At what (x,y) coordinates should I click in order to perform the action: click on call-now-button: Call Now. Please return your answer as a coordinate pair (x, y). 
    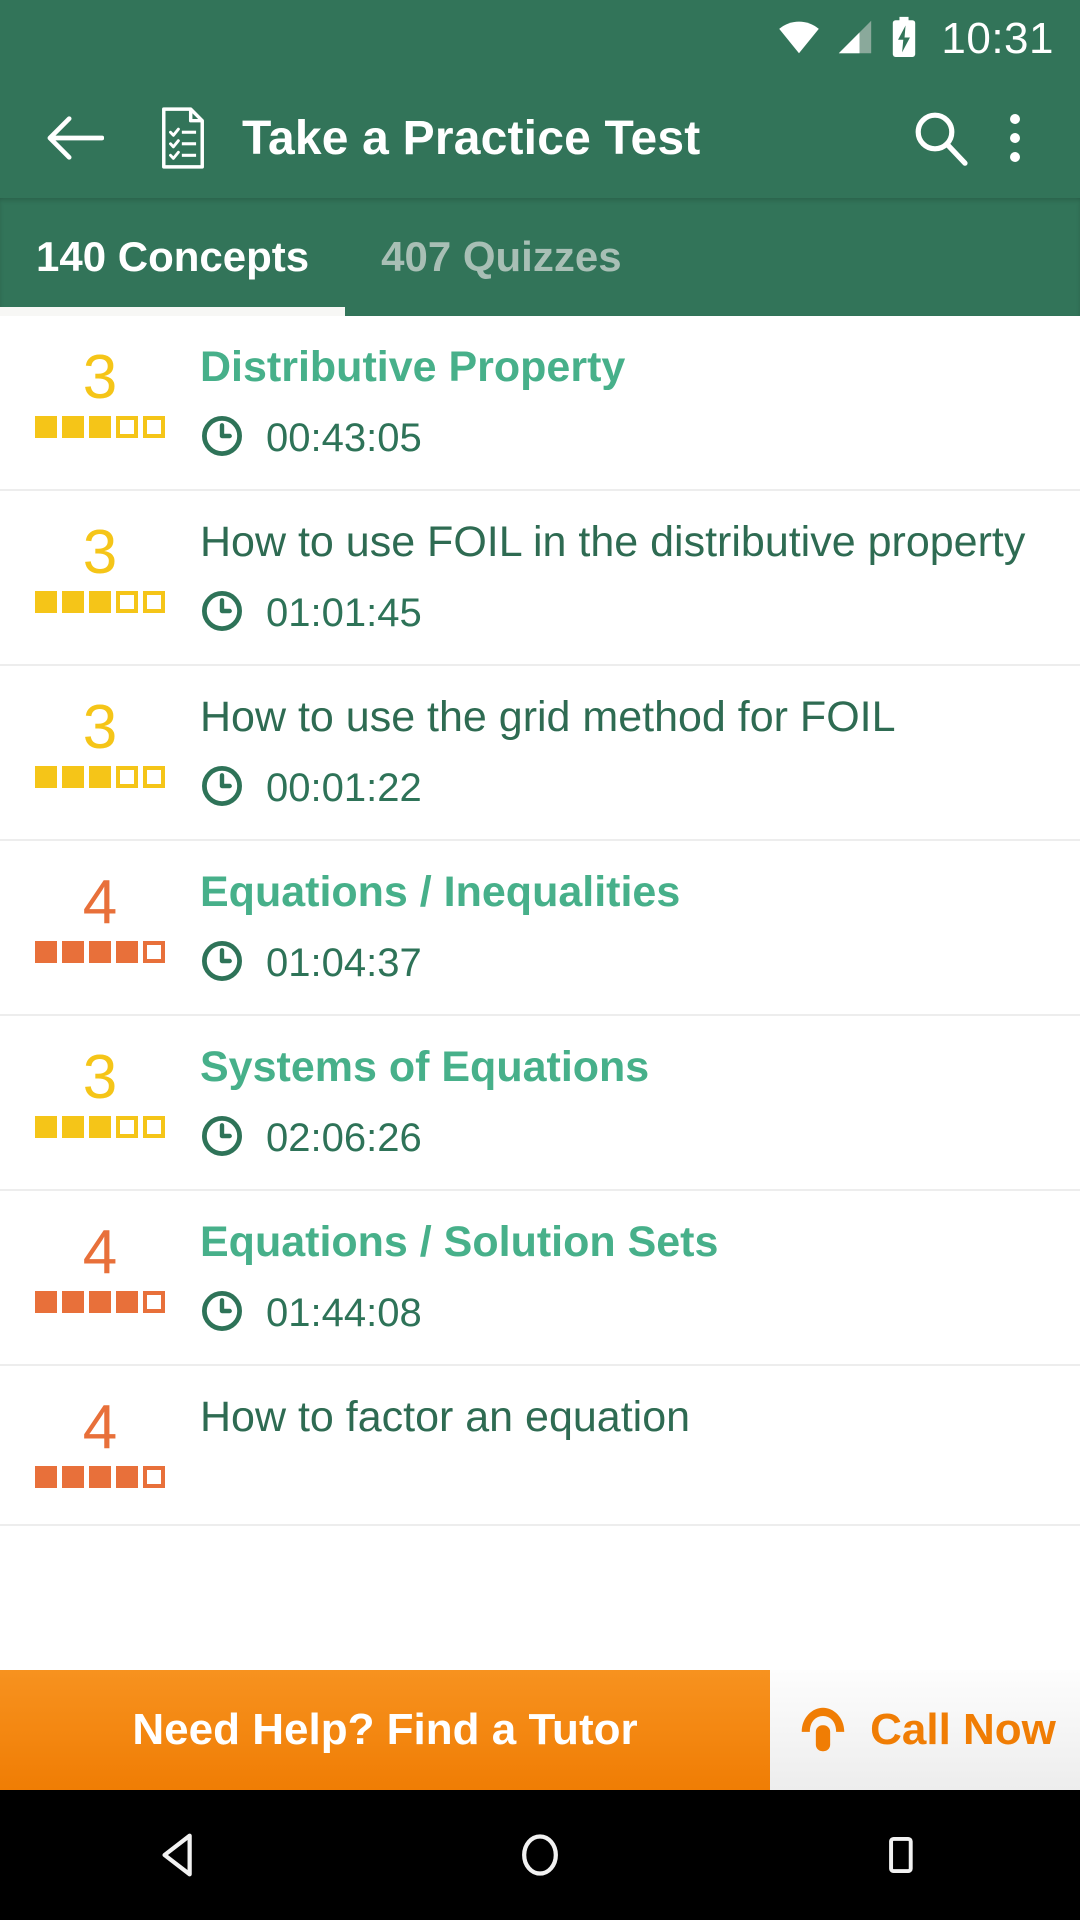
    Looking at the image, I should click on (925, 1730).